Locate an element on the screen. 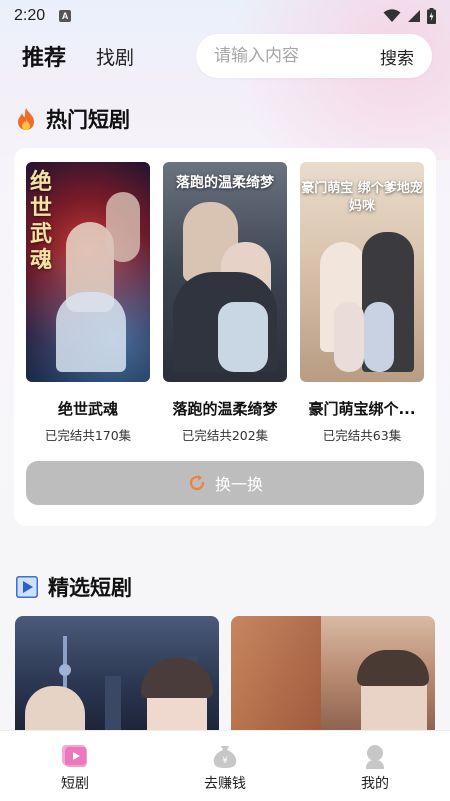  refresh-icon is located at coordinates (197, 483).